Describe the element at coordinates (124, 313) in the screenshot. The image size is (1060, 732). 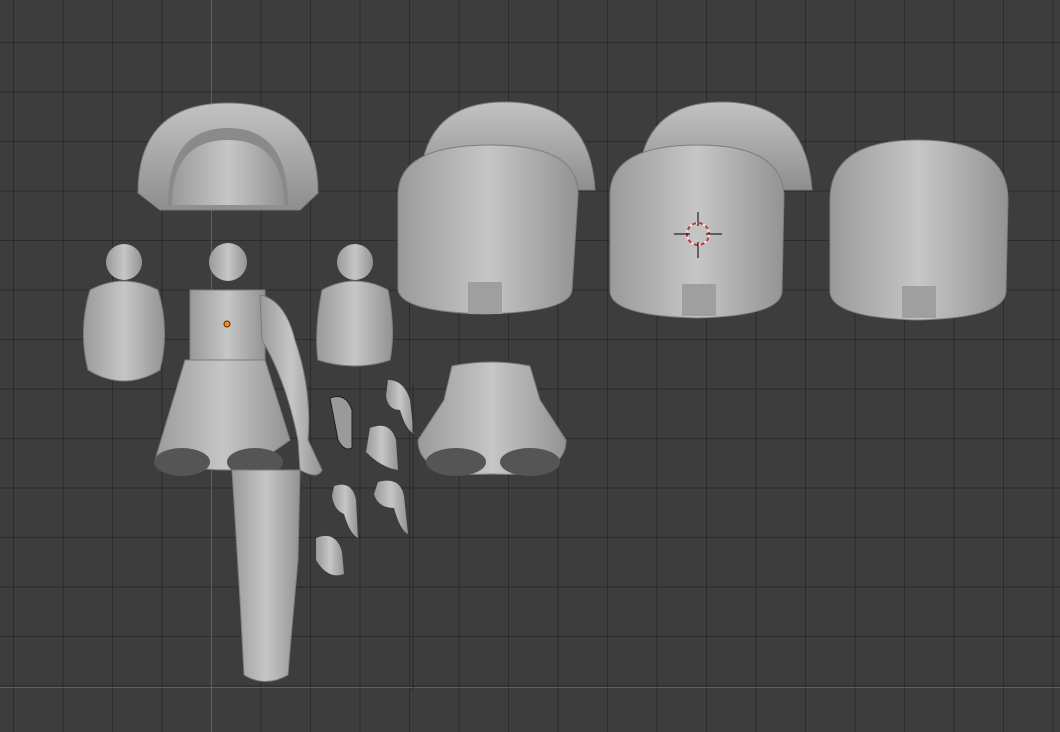
I see `torso-back-left` at that location.